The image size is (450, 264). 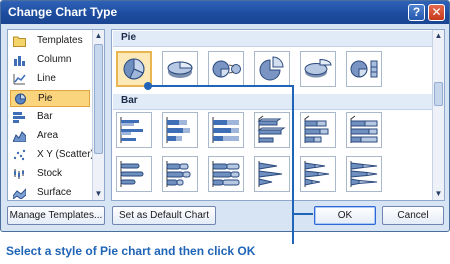 I want to click on subtype-exploded-pie-3d, so click(x=318, y=69).